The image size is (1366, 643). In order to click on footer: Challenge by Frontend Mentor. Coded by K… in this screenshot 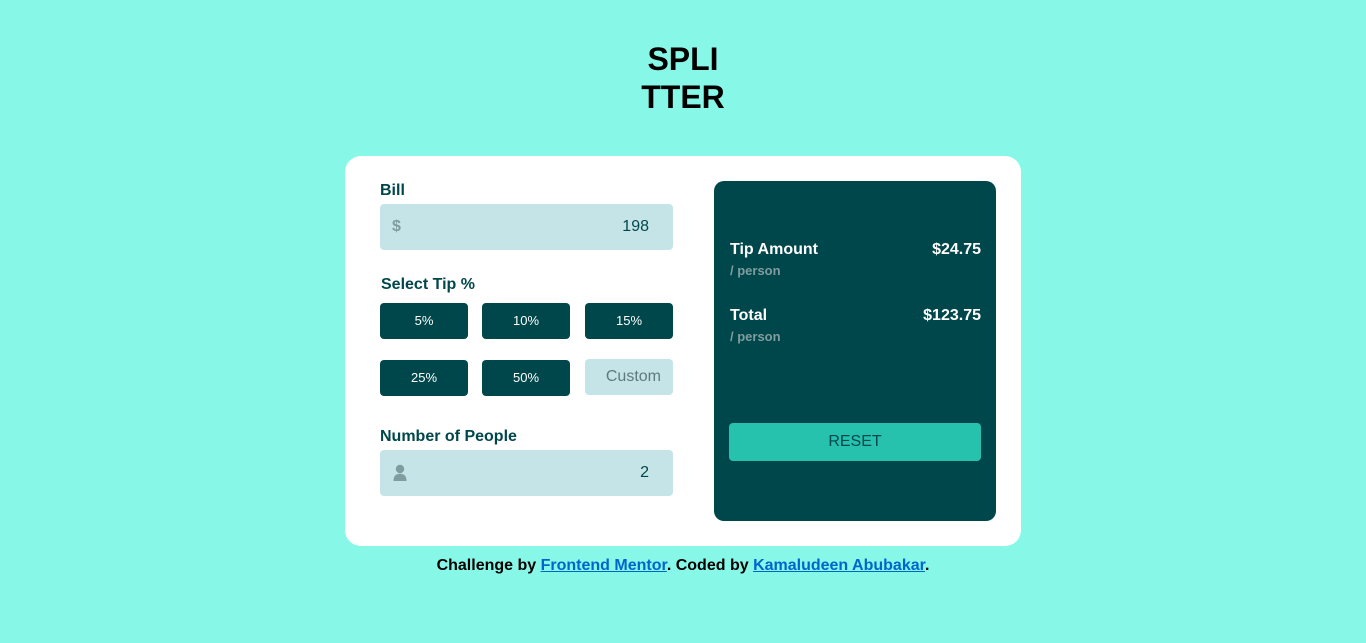, I will do `click(683, 566)`.